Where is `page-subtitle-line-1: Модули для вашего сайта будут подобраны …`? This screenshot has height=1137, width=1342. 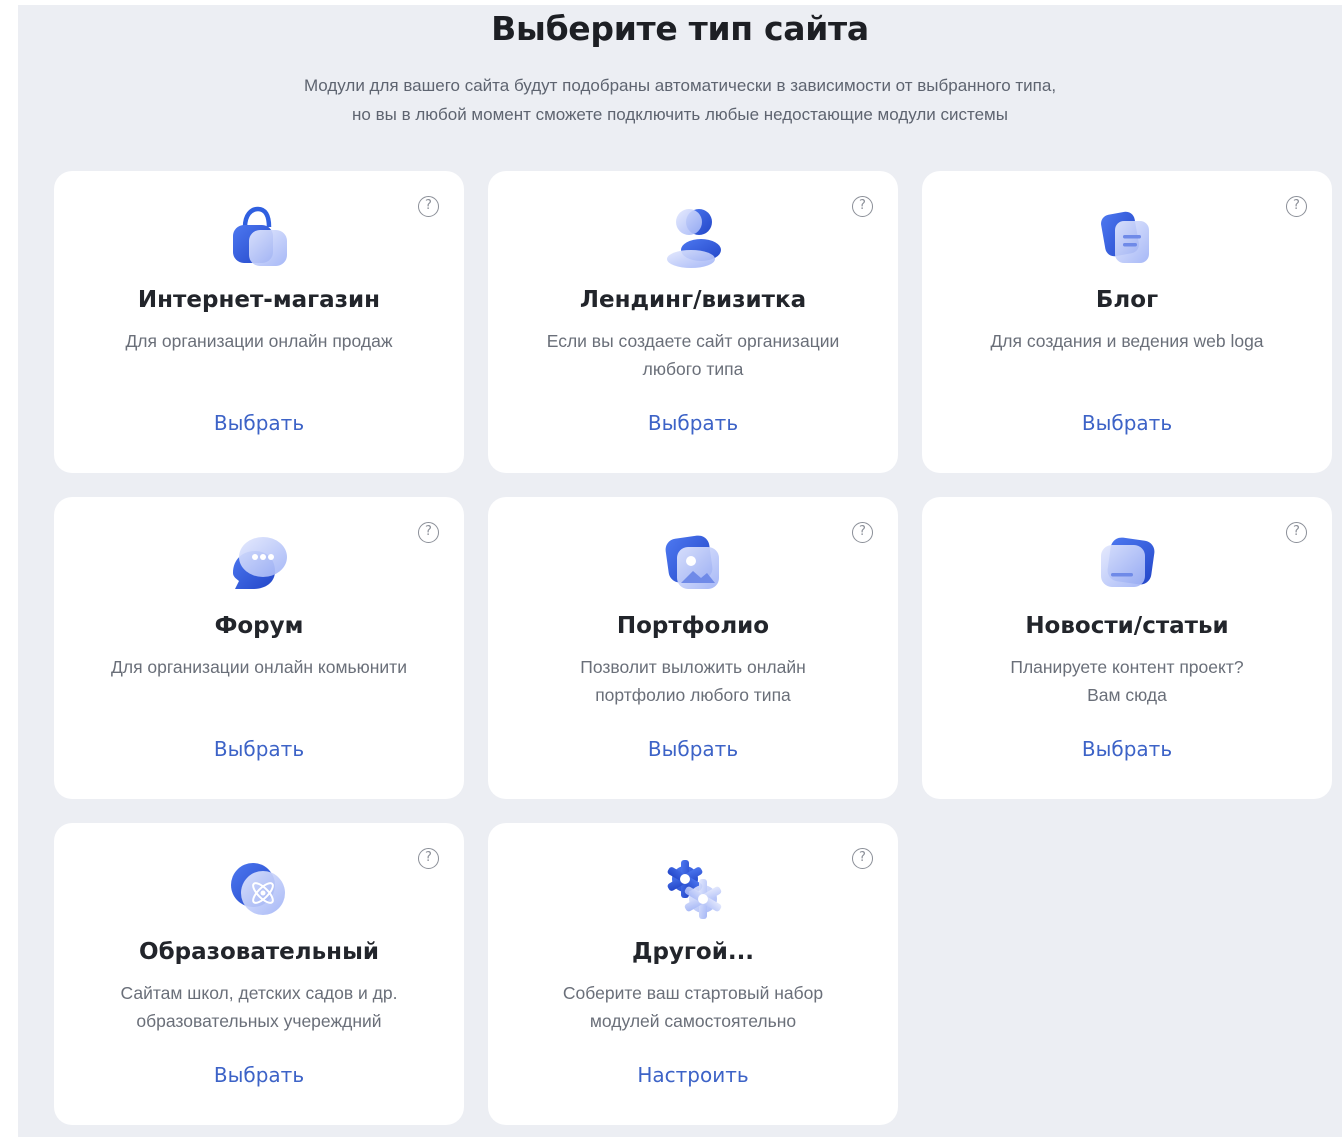
page-subtitle-line-1: Модули для вашего сайта будут подобраны … is located at coordinates (680, 85).